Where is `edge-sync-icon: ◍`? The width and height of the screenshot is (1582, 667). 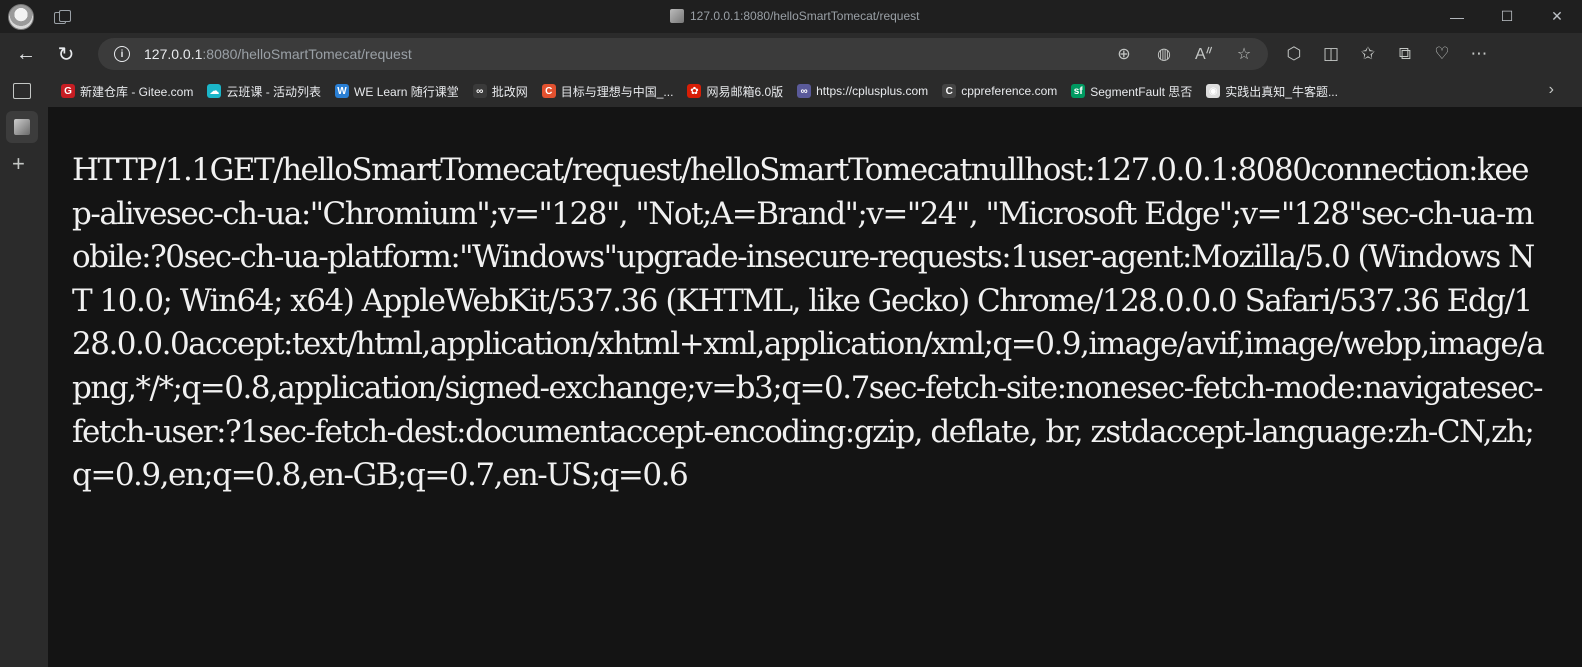 edge-sync-icon: ◍ is located at coordinates (1164, 54).